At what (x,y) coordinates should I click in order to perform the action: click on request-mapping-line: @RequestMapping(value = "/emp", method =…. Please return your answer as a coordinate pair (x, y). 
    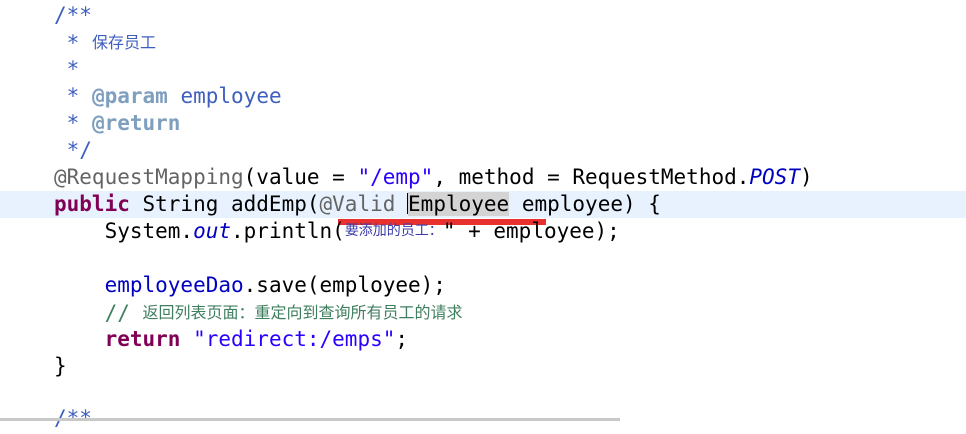
    Looking at the image, I should click on (433, 177).